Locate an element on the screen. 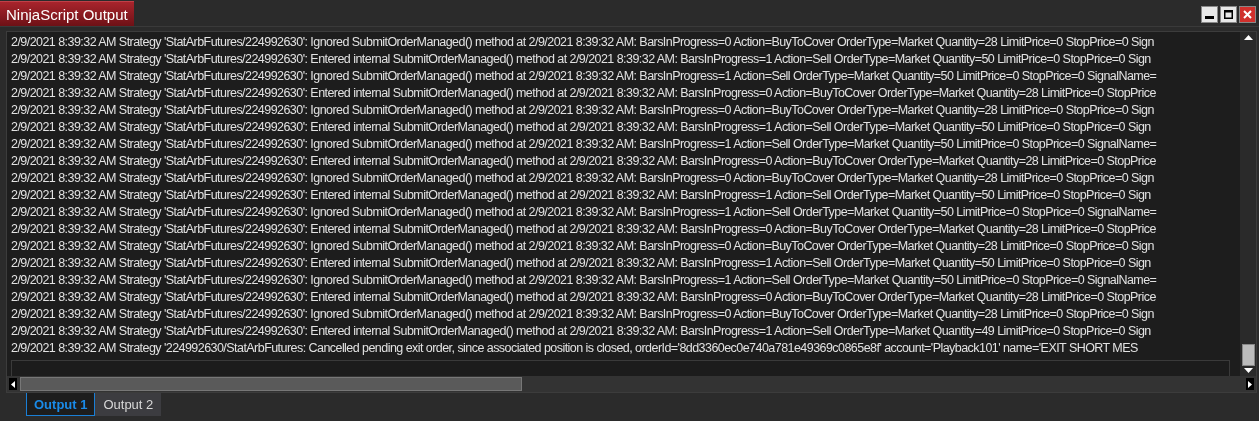  right-arrow-icon is located at coordinates (1250, 384).